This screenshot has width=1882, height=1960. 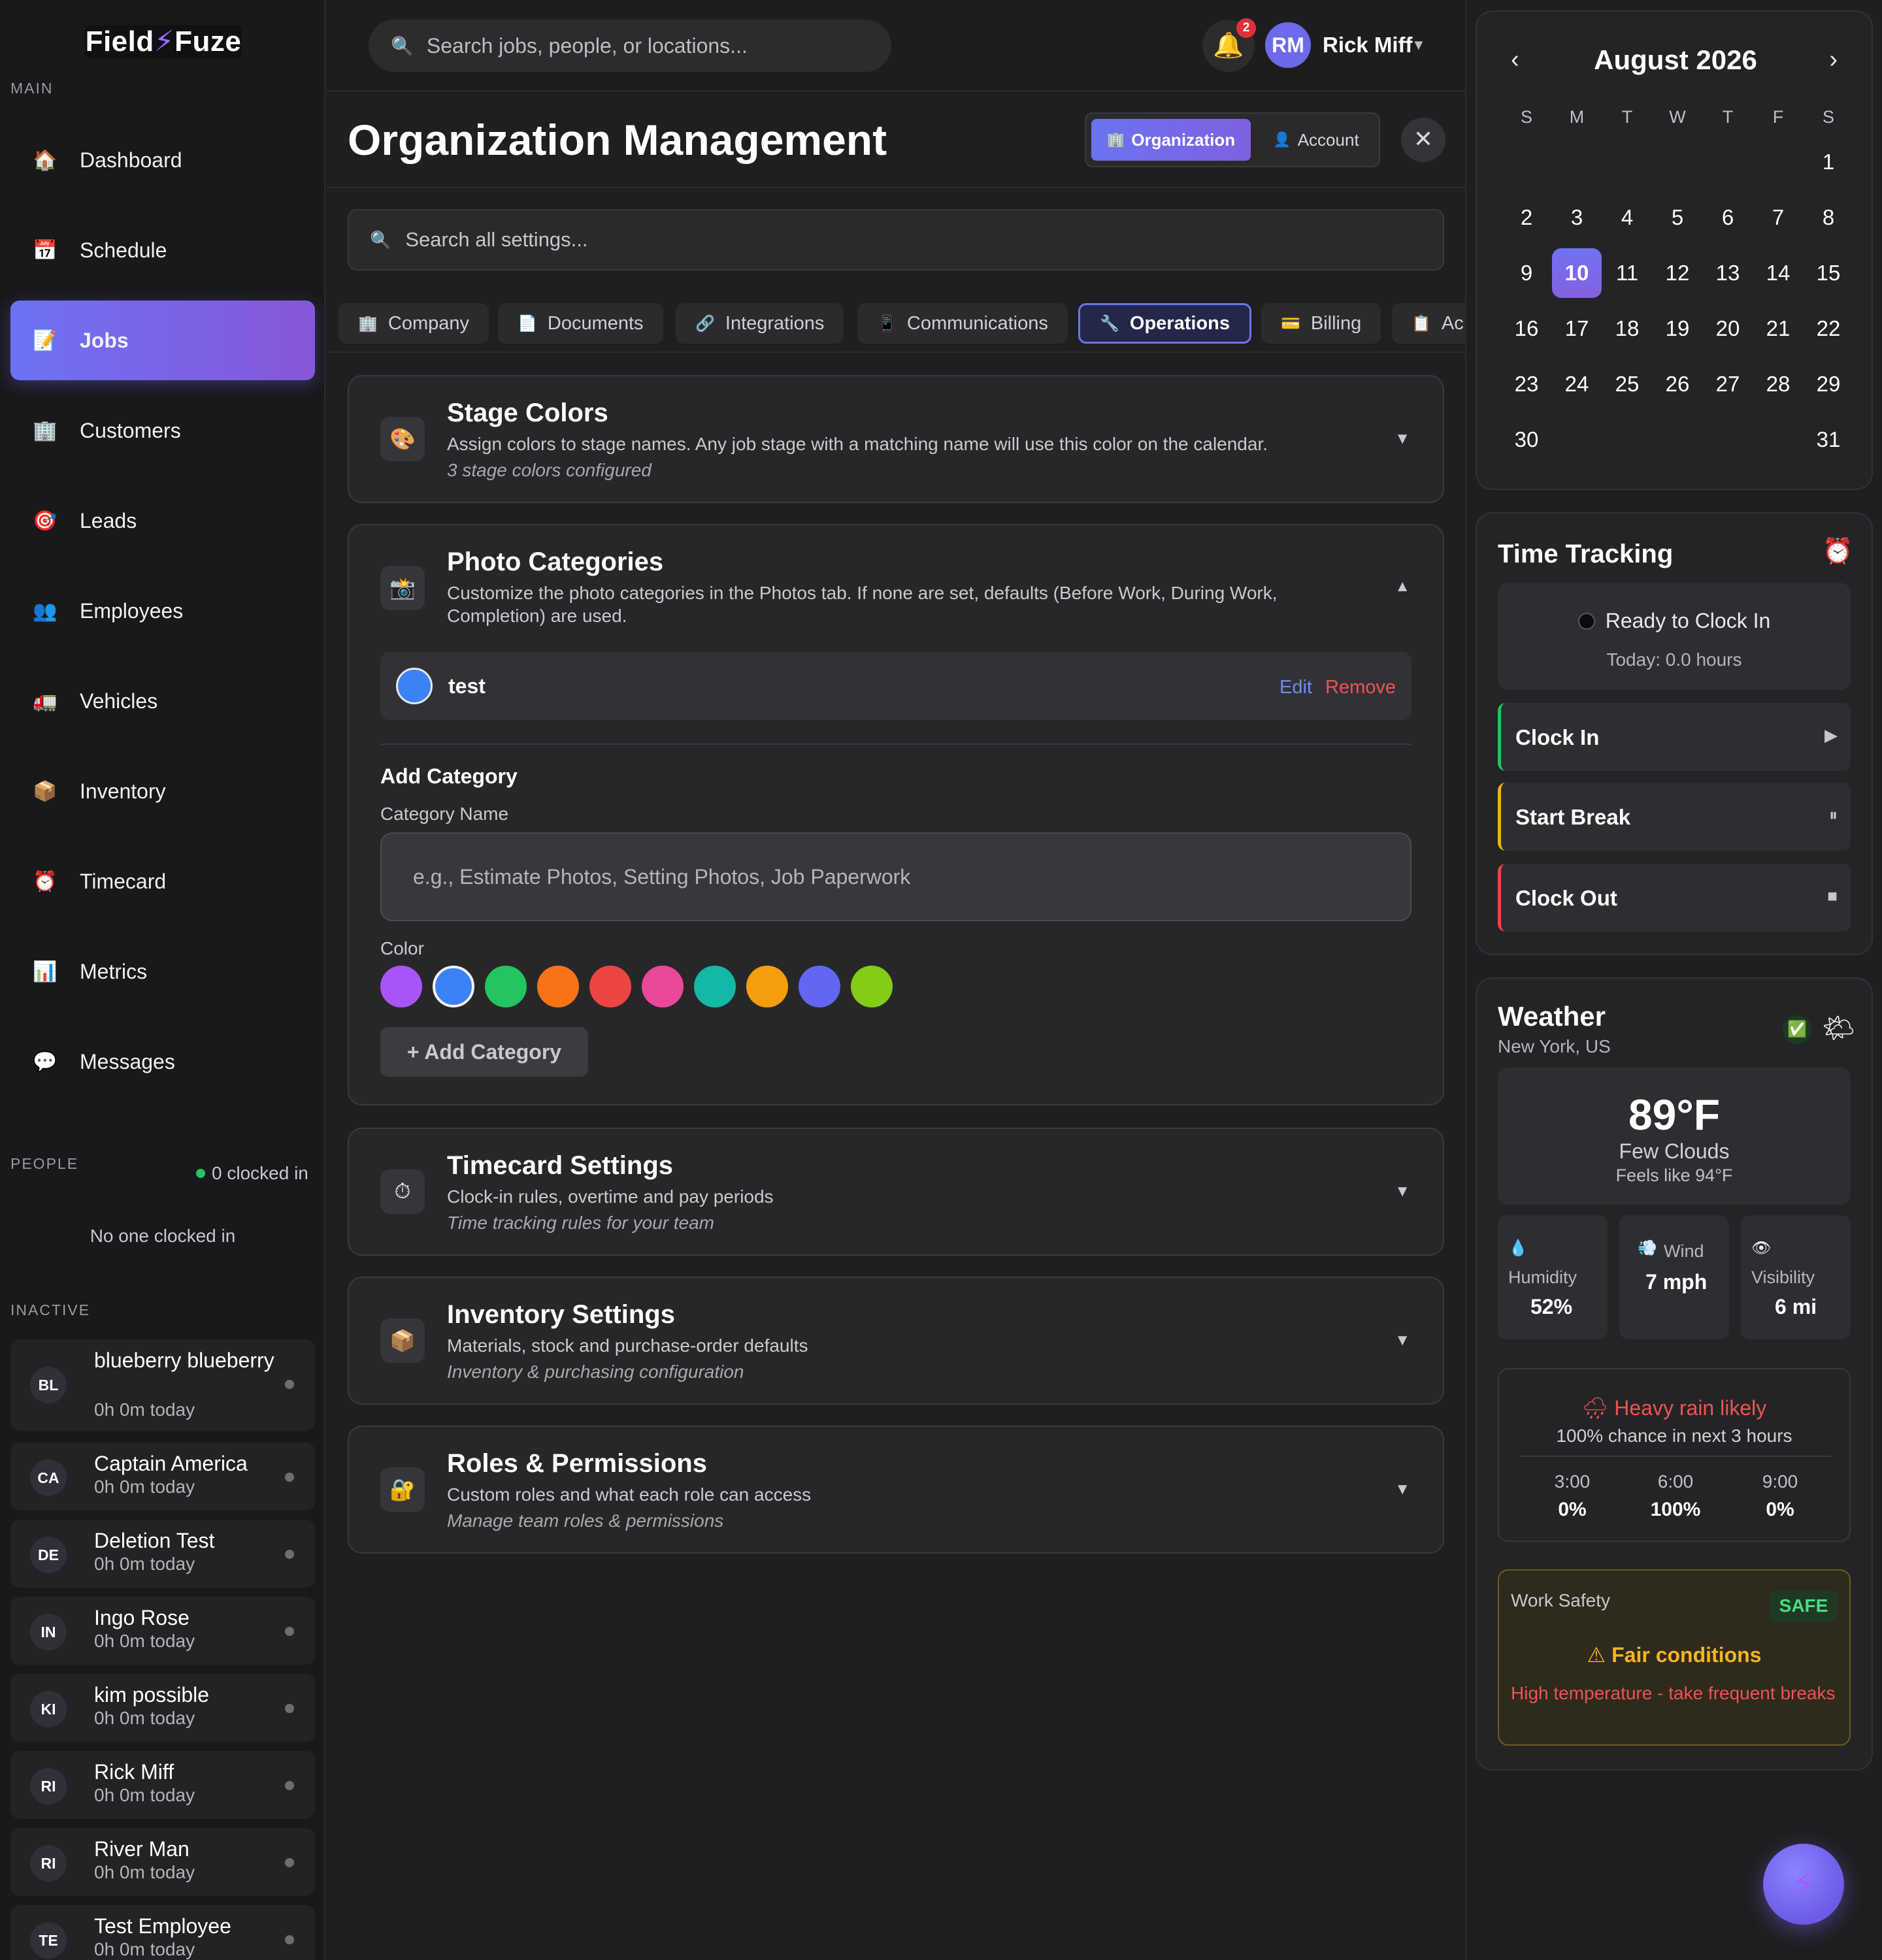 I want to click on calendar-day: 17, so click(x=1577, y=328).